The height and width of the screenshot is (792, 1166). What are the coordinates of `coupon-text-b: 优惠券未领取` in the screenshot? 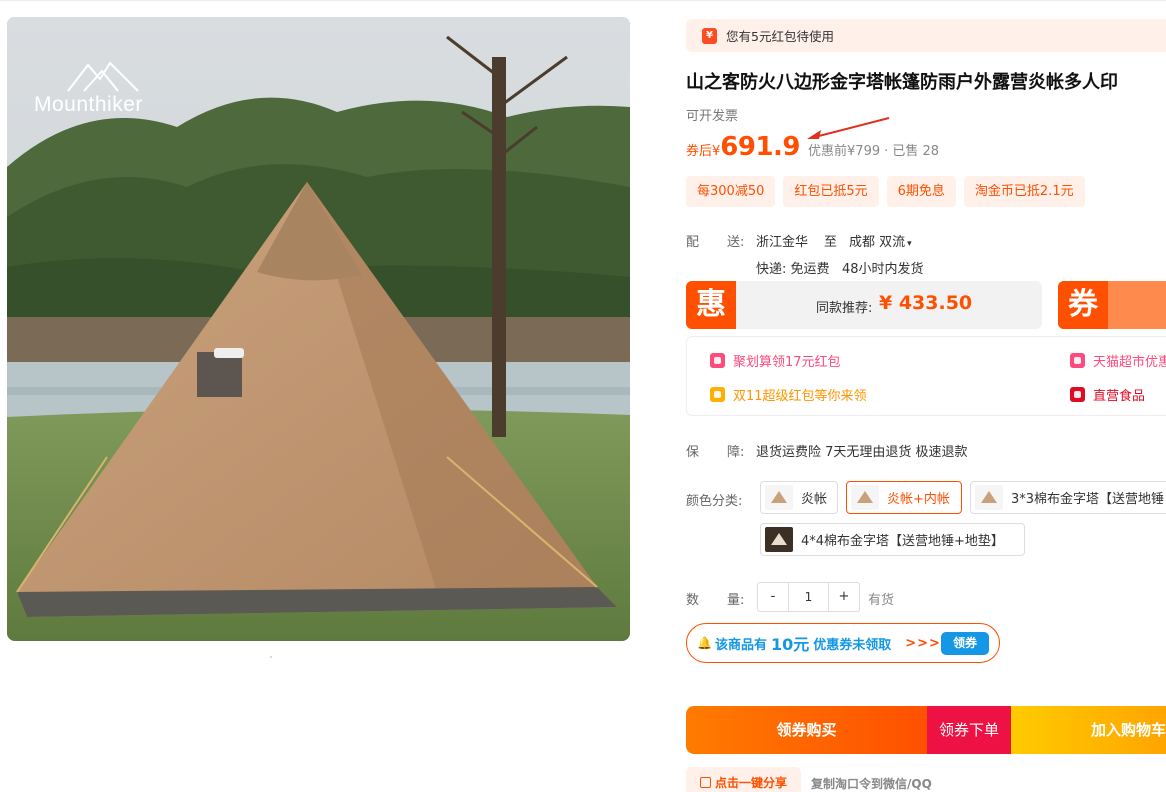 It's located at (852, 645).